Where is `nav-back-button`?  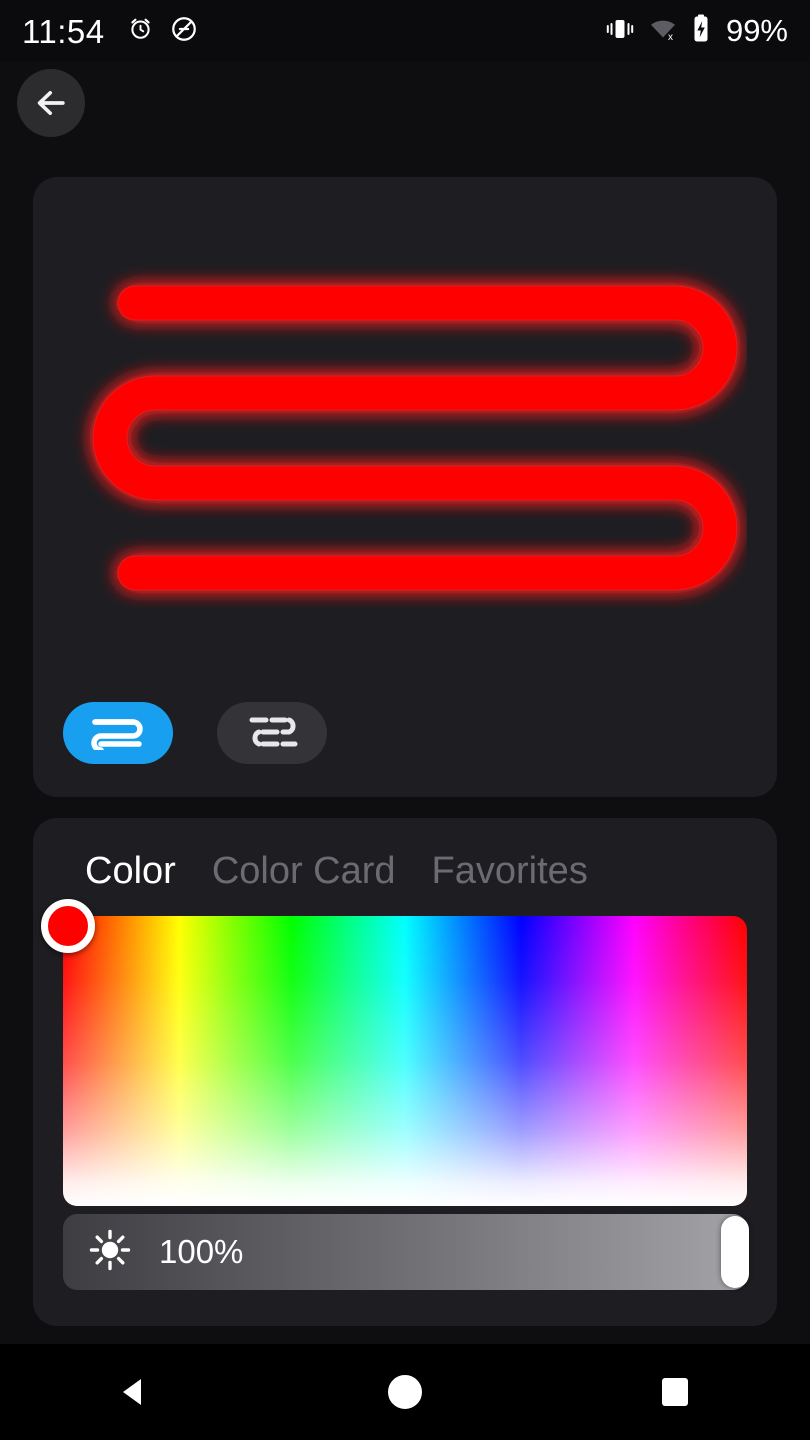 nav-back-button is located at coordinates (135, 1392).